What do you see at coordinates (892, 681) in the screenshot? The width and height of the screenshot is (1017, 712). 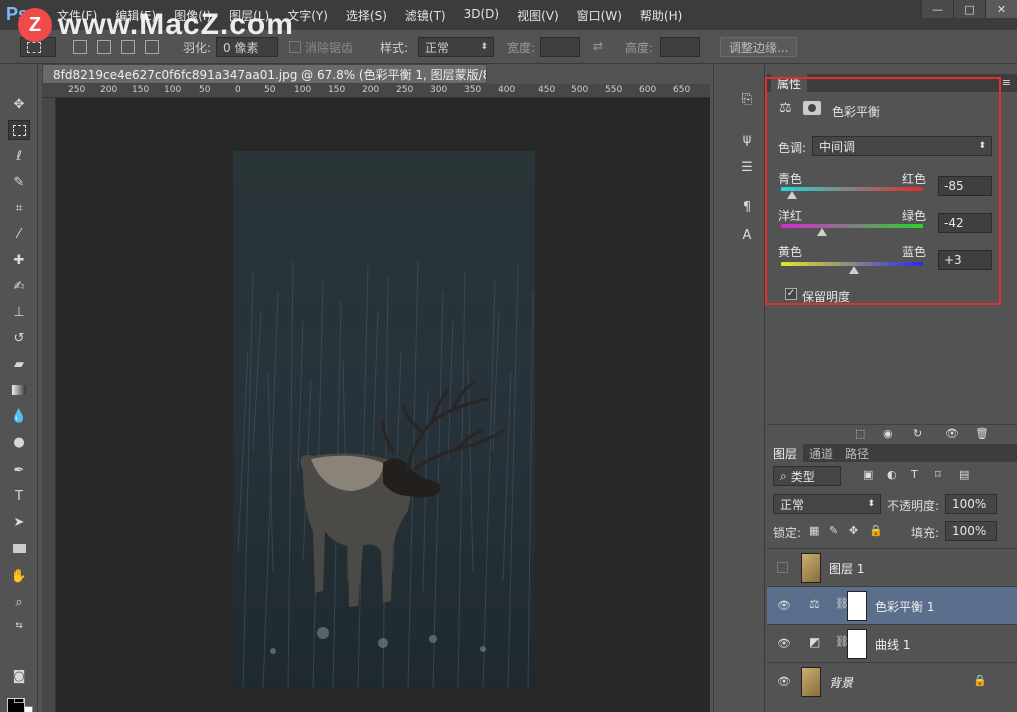 I see `layer-row: 👁 背景 🔒` at bounding box center [892, 681].